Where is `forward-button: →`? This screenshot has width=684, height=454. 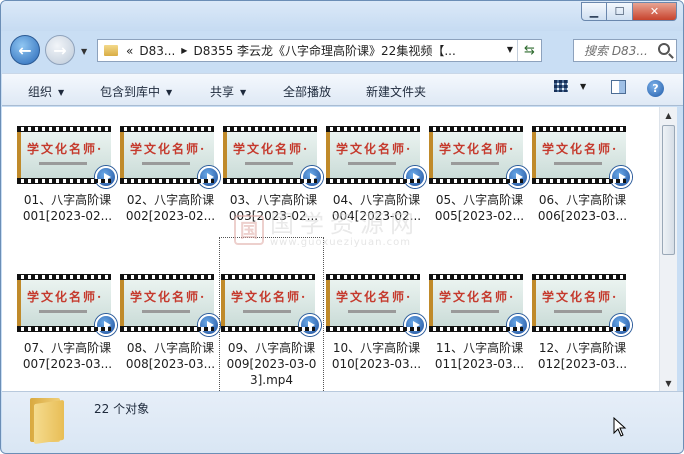
forward-button: → is located at coordinates (60, 50).